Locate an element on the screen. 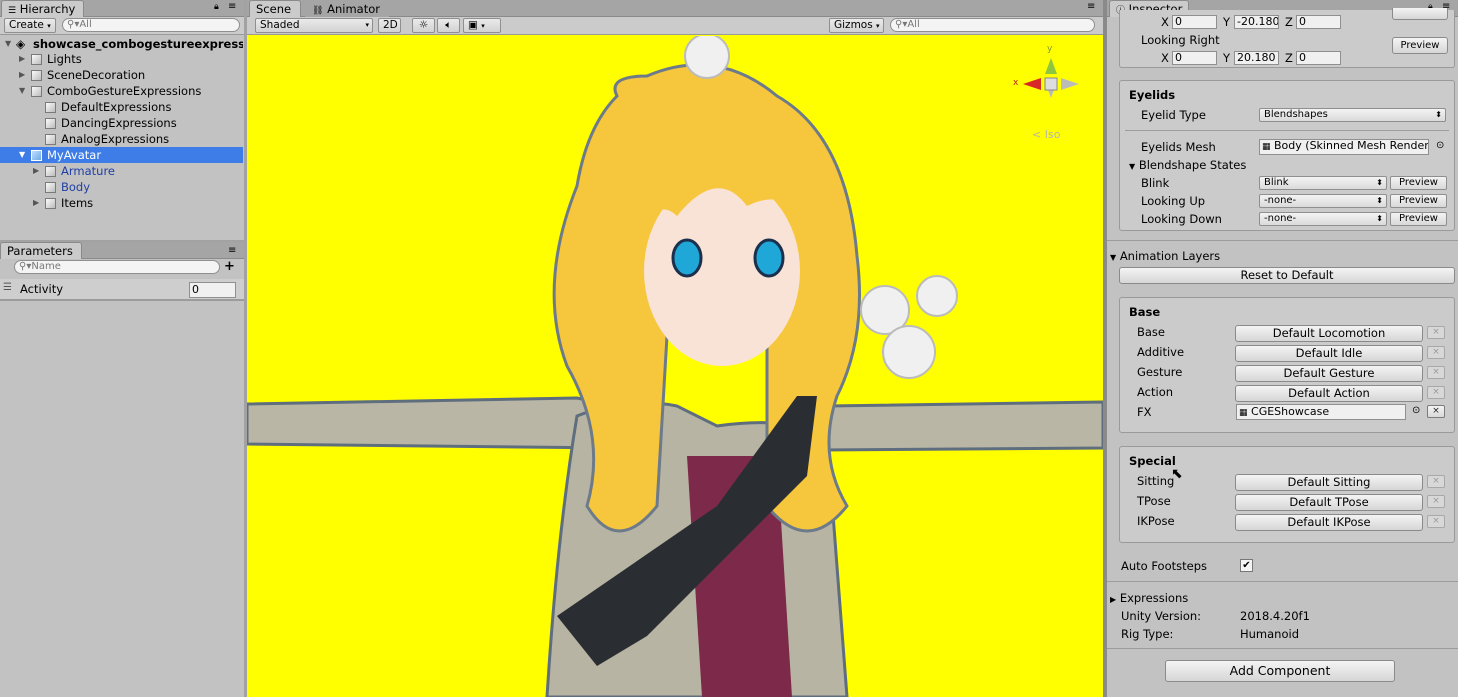 The height and width of the screenshot is (697, 1458). eyelid-type-value: Blendshapes is located at coordinates (1296, 114).